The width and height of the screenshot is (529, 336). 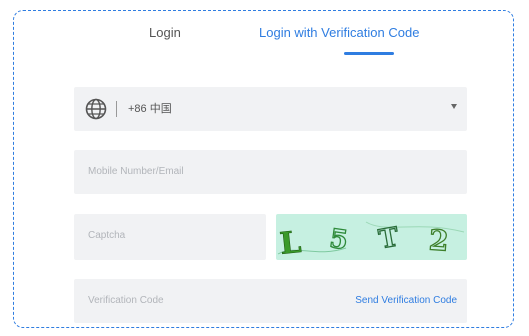 What do you see at coordinates (406, 301) in the screenshot?
I see `send-verification-code-link: Send Verification Code` at bounding box center [406, 301].